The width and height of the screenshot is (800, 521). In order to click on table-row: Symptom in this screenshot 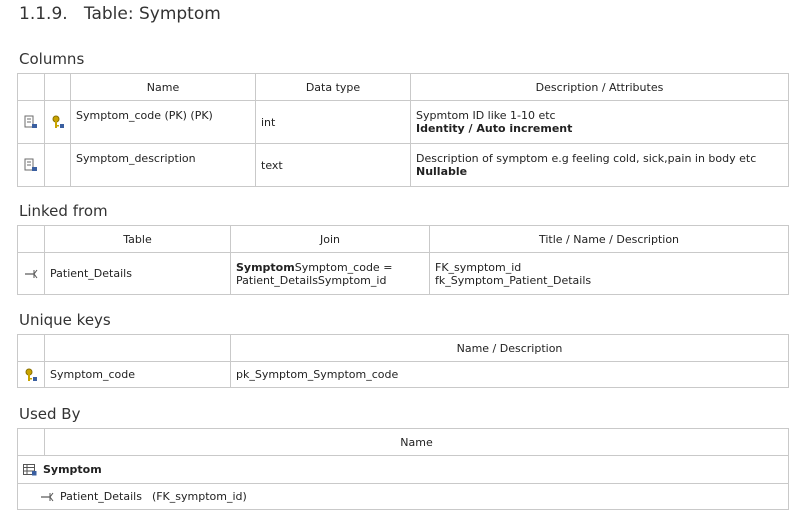, I will do `click(403, 469)`.